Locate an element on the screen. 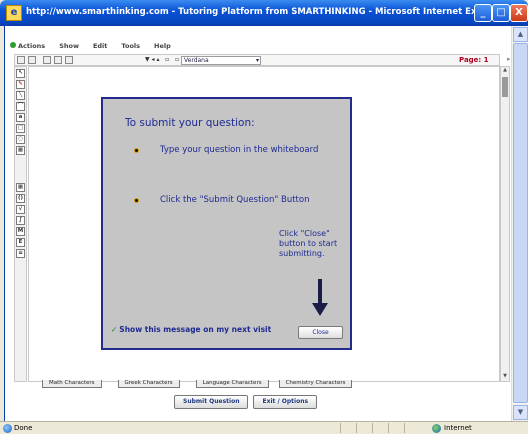 This screenshot has height=434, width=528. new-icon is located at coordinates (21, 60).